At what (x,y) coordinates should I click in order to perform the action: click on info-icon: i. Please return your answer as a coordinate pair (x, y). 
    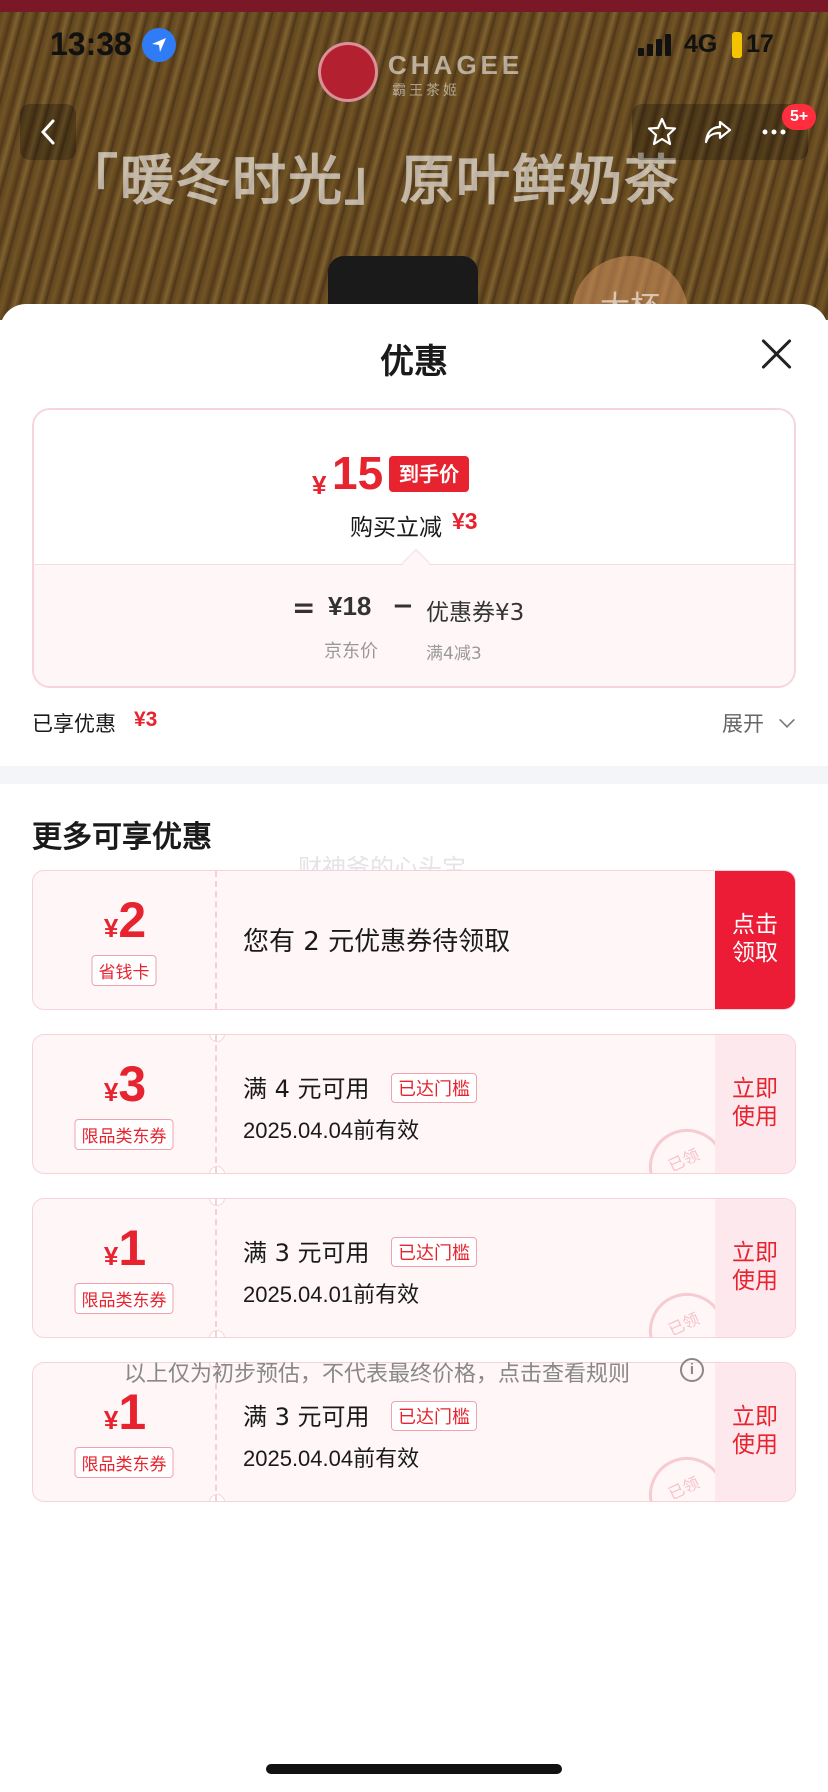
    Looking at the image, I should click on (692, 1370).